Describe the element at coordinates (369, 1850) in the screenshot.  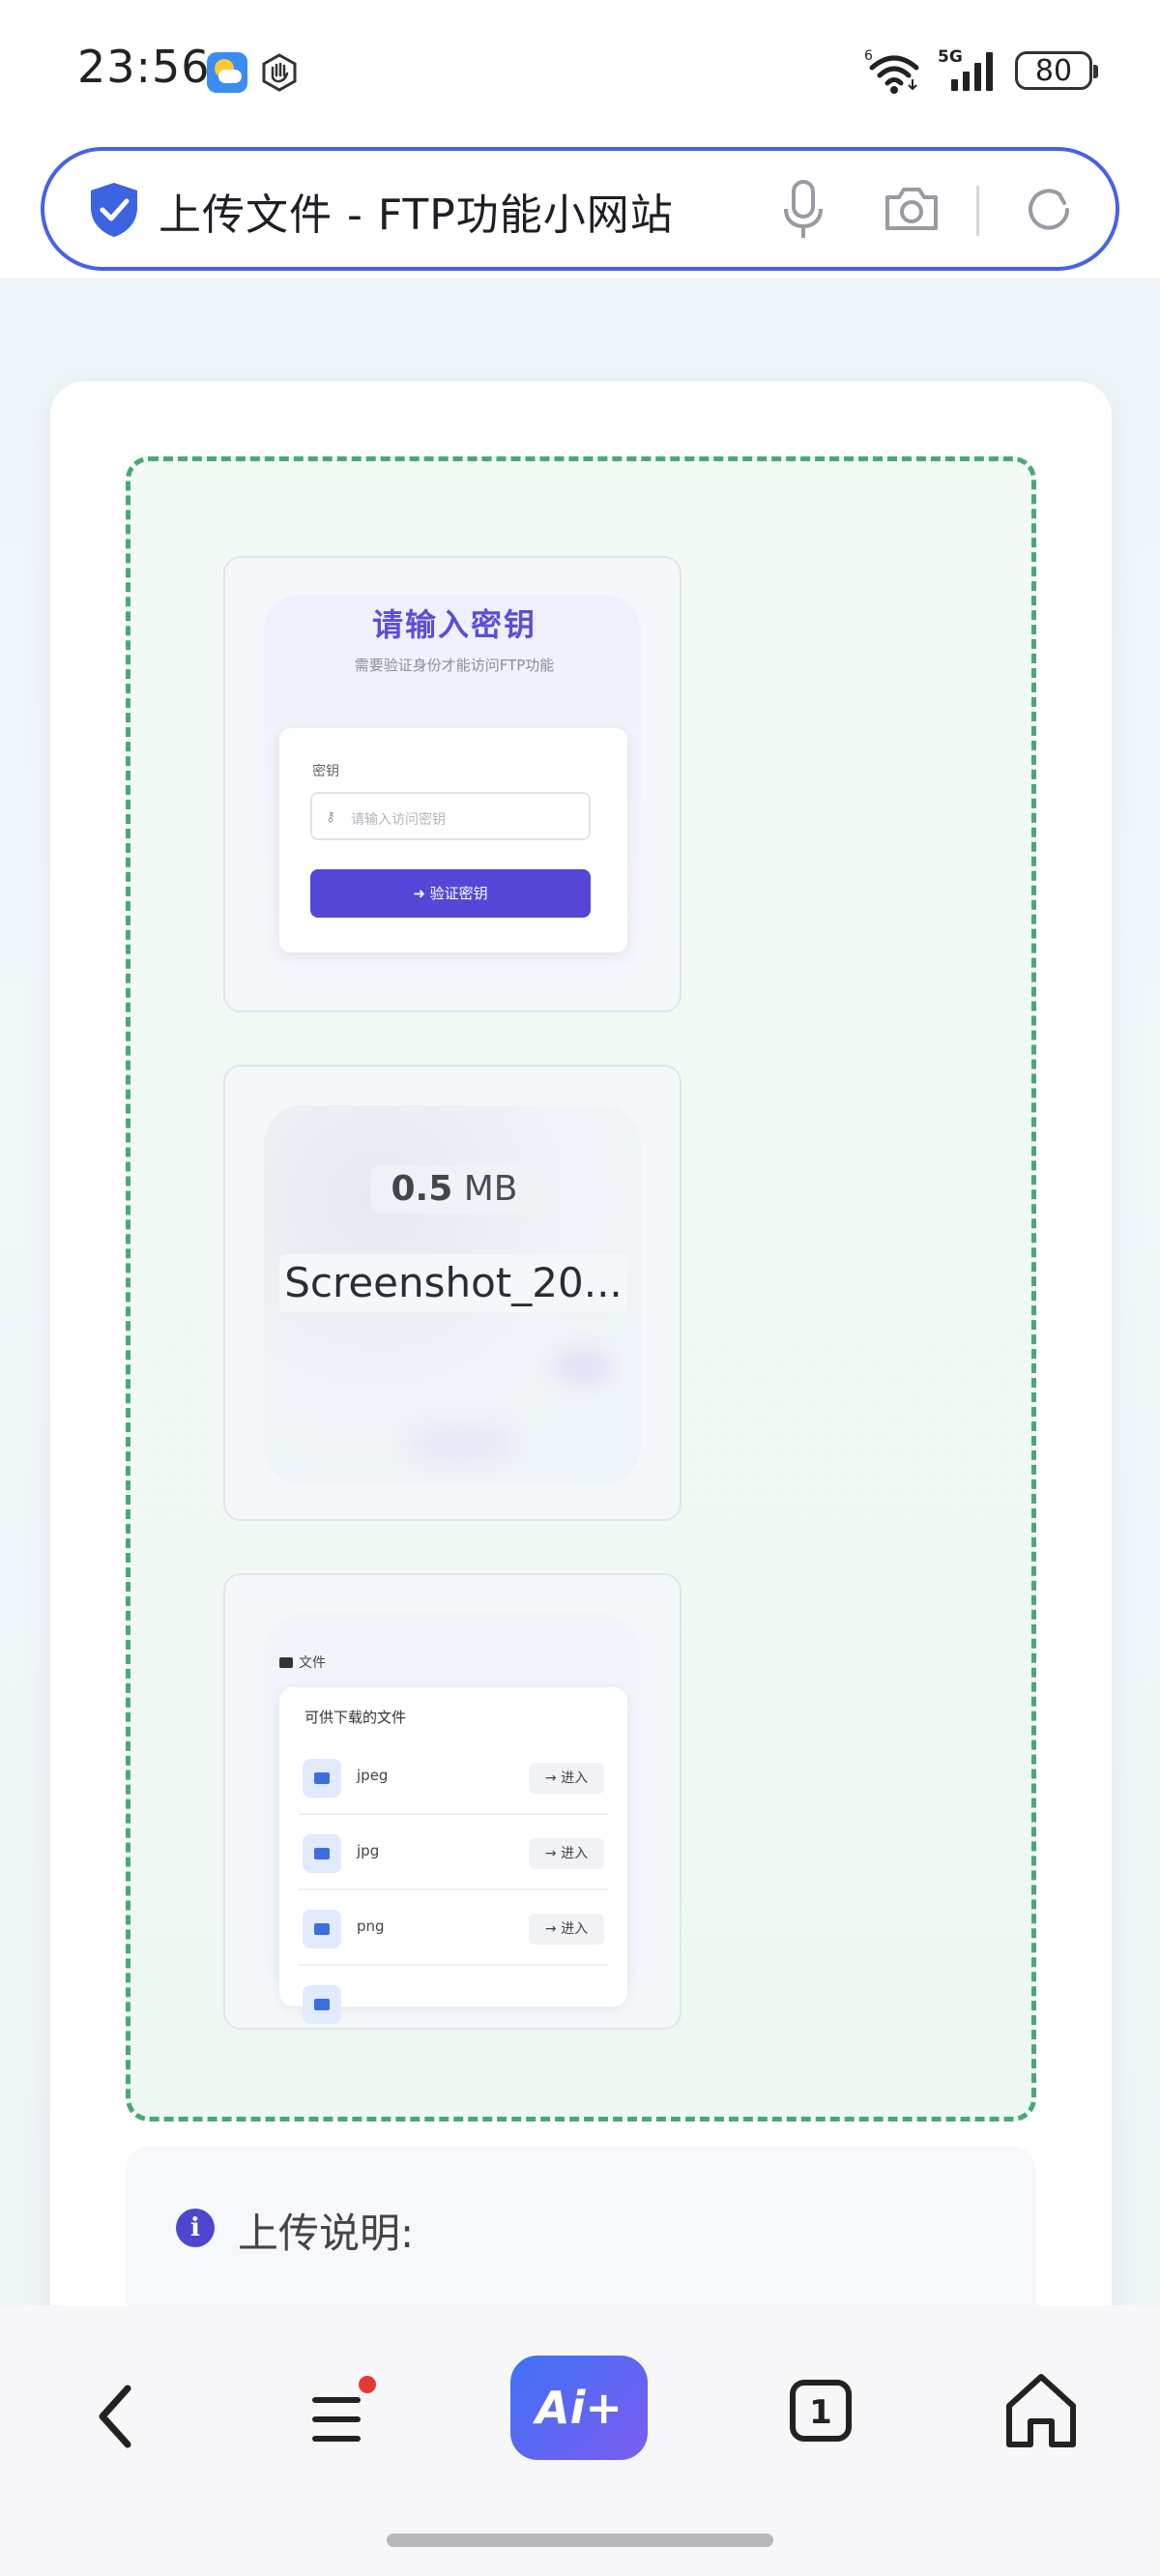
I see `folder-name: jpg` at that location.